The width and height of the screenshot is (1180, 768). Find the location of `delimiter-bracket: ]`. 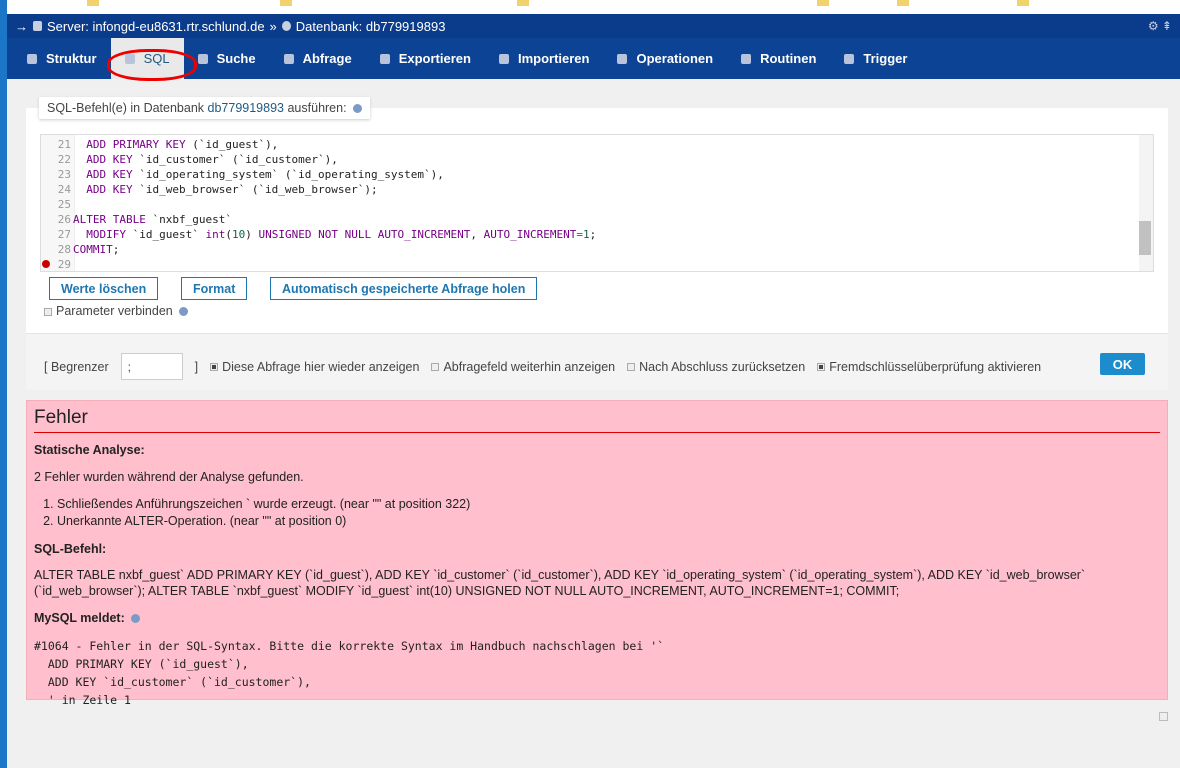

delimiter-bracket: ] is located at coordinates (196, 366).